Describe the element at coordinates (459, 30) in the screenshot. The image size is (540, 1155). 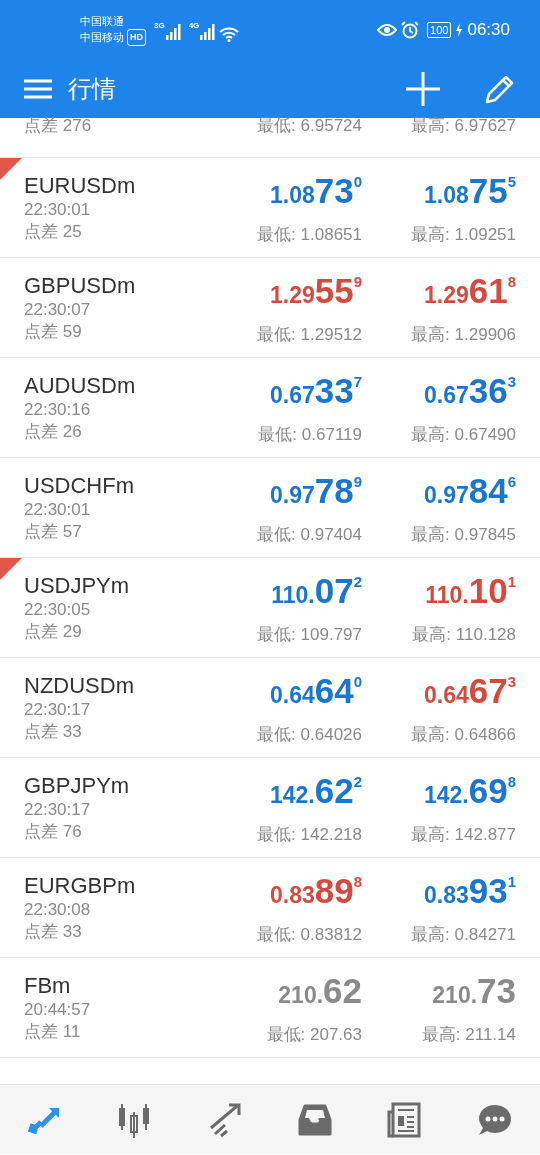
I see `charging-icon` at that location.